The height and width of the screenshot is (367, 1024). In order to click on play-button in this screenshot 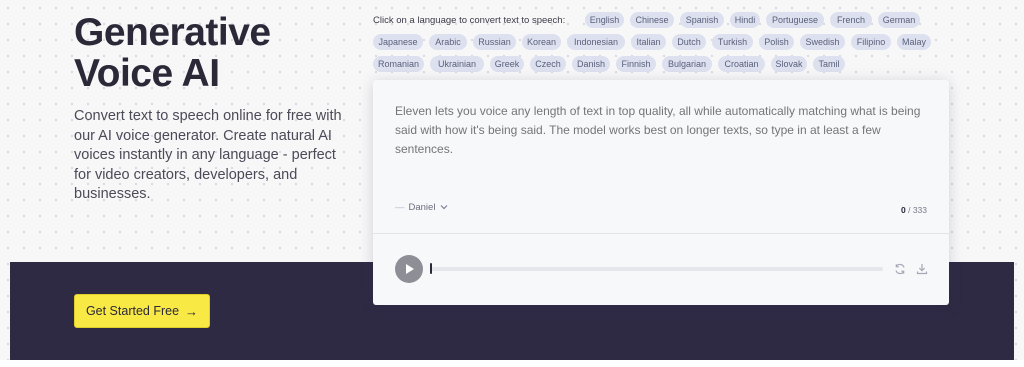, I will do `click(409, 269)`.